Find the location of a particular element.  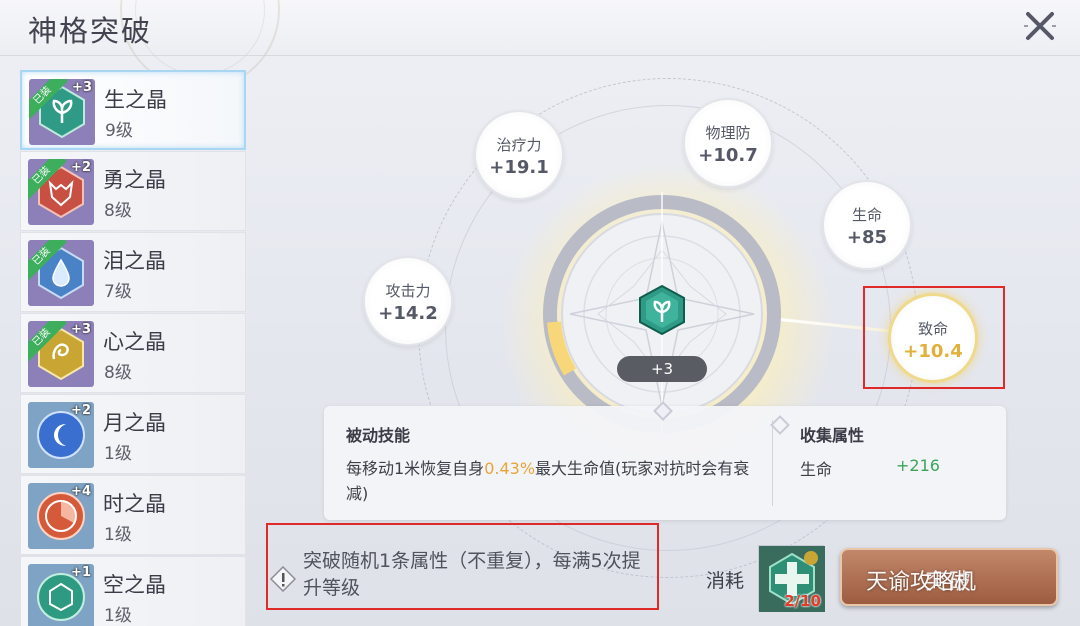

collect-stat-name: 生命 is located at coordinates (816, 469).